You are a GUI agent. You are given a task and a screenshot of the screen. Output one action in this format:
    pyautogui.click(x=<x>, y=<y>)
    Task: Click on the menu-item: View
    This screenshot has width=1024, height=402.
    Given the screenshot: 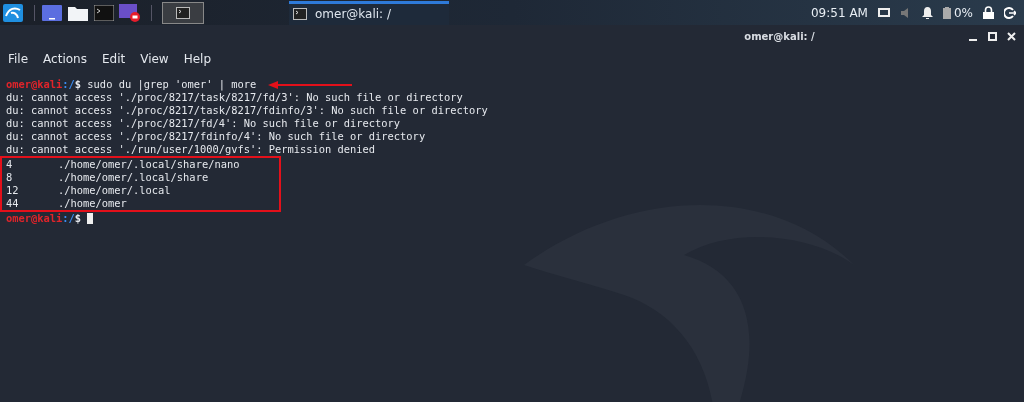 What is the action you would take?
    pyautogui.click(x=154, y=59)
    